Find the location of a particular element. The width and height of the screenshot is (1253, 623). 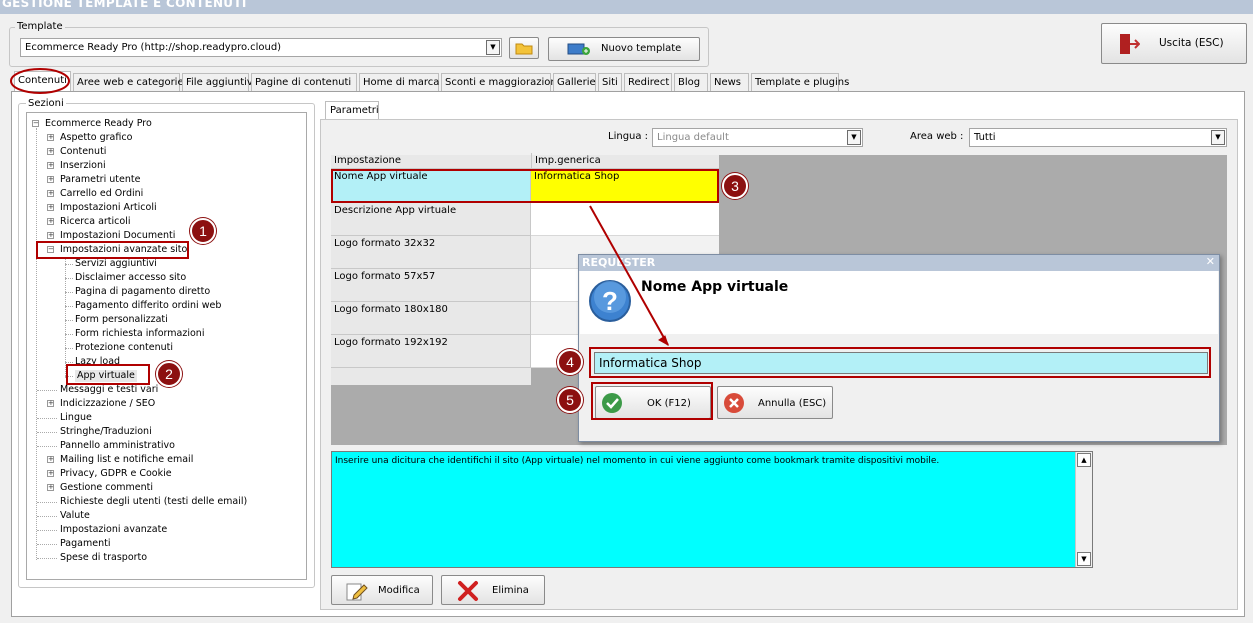

marker-4: 4 is located at coordinates (570, 362).